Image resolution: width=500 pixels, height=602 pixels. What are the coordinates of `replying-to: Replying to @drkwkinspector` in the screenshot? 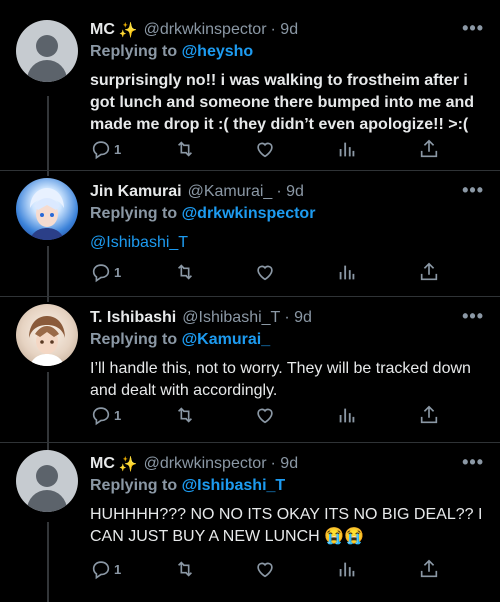 It's located at (287, 215).